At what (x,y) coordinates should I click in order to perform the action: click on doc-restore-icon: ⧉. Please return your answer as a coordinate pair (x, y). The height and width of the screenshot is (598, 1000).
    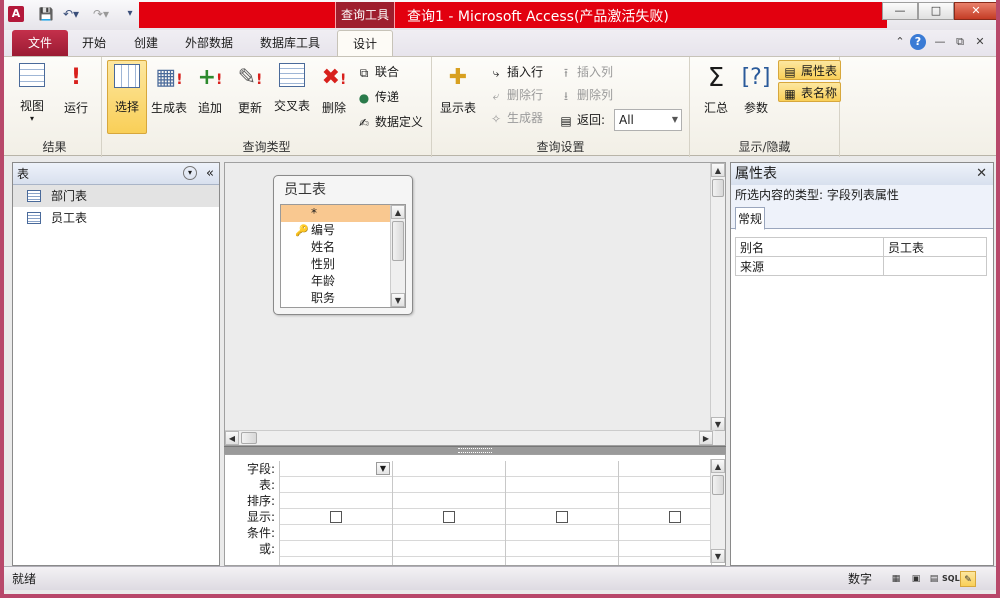
    Looking at the image, I should click on (960, 42).